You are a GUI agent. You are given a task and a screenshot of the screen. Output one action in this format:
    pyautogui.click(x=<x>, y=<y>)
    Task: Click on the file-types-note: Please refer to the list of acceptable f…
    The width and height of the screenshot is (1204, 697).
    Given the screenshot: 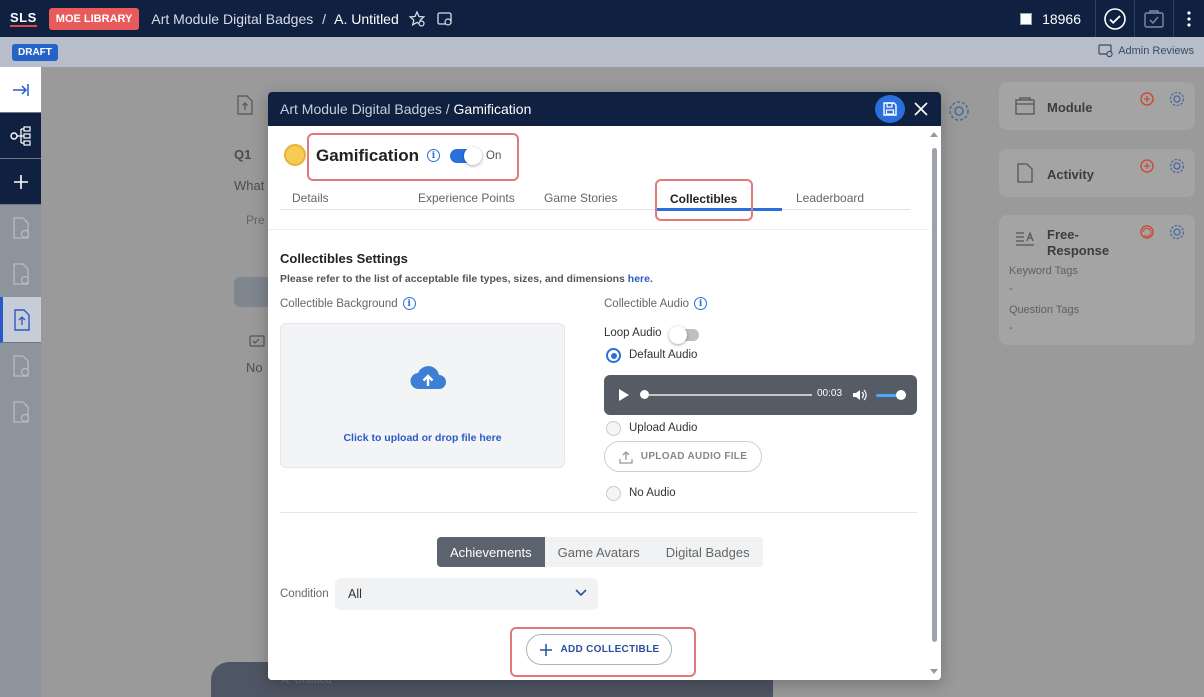 What is the action you would take?
    pyautogui.click(x=466, y=279)
    